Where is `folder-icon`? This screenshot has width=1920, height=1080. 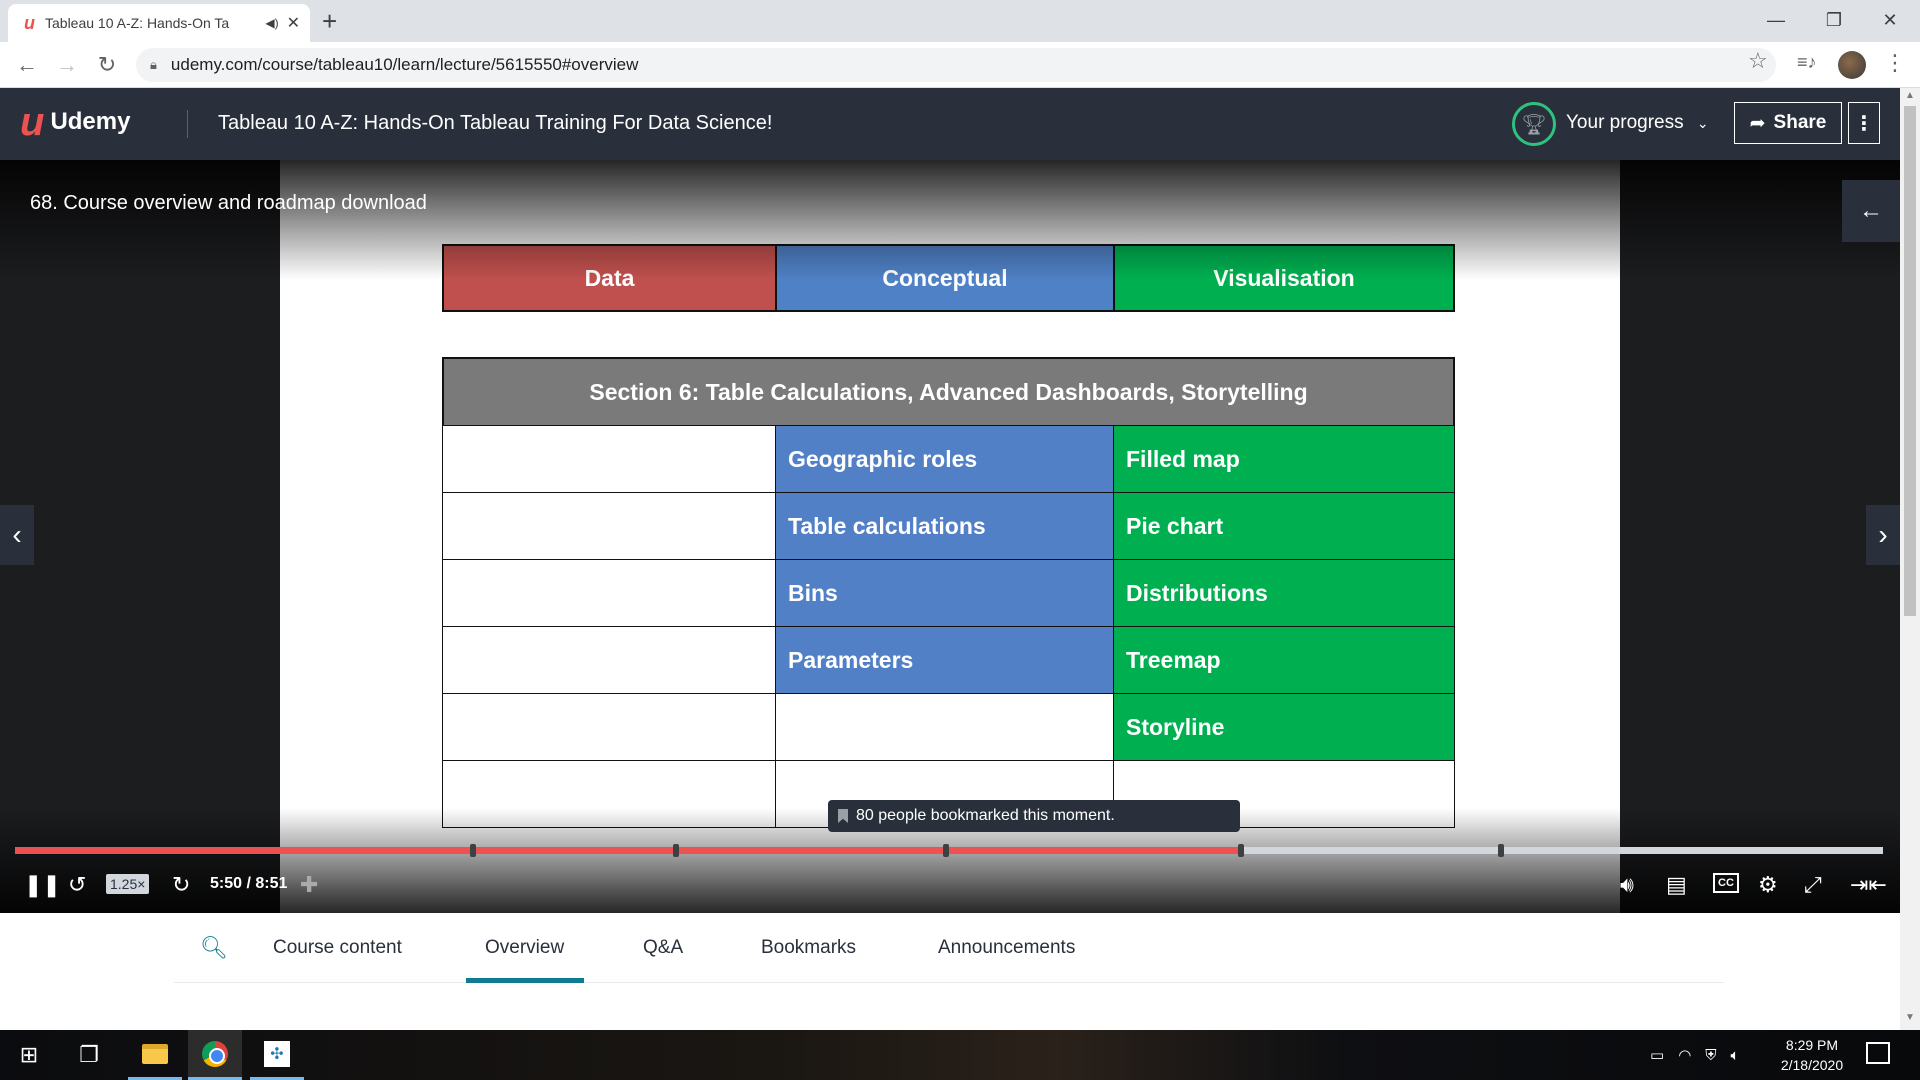
folder-icon is located at coordinates (155, 1053).